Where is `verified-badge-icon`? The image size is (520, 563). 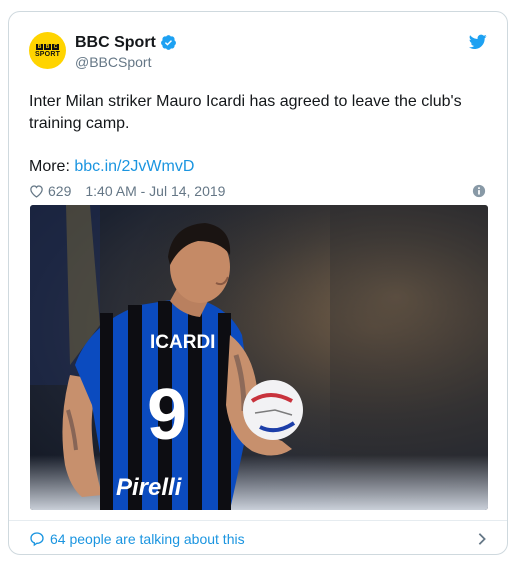 verified-badge-icon is located at coordinates (168, 42).